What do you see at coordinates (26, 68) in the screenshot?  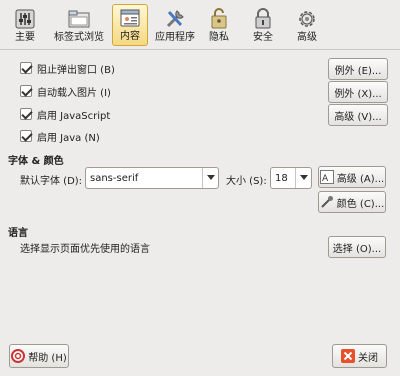 I see `block-popups-checkbox` at bounding box center [26, 68].